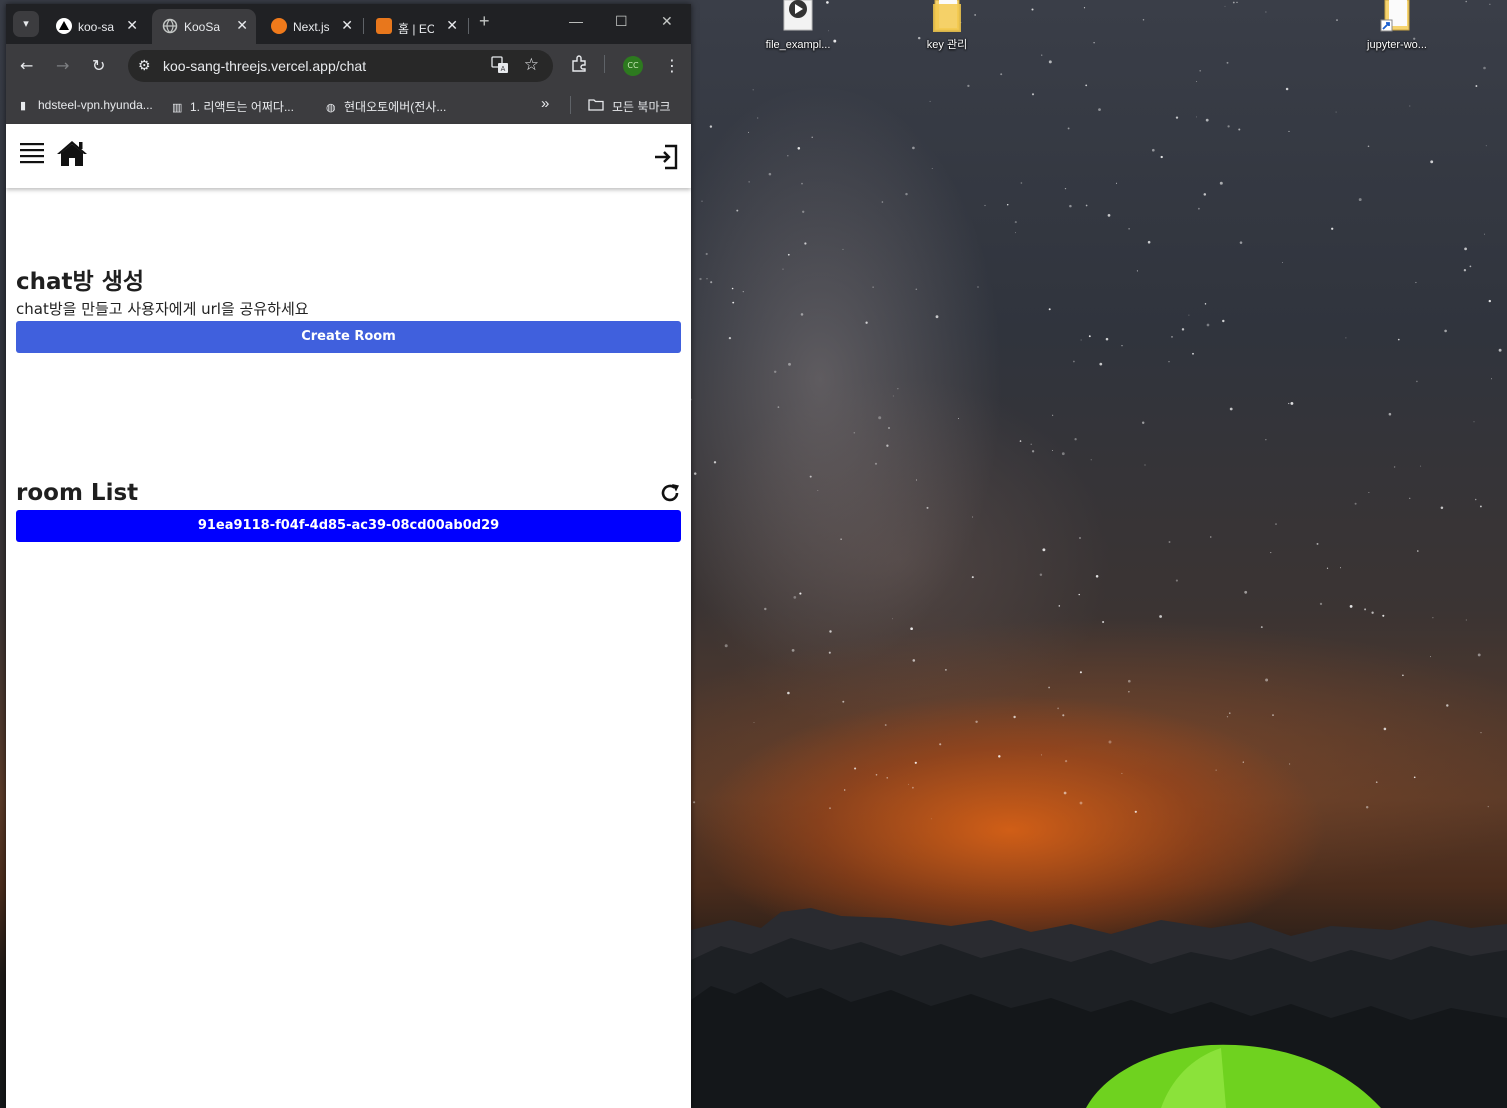 The image size is (1507, 1108). I want to click on extensions-icon, so click(579, 66).